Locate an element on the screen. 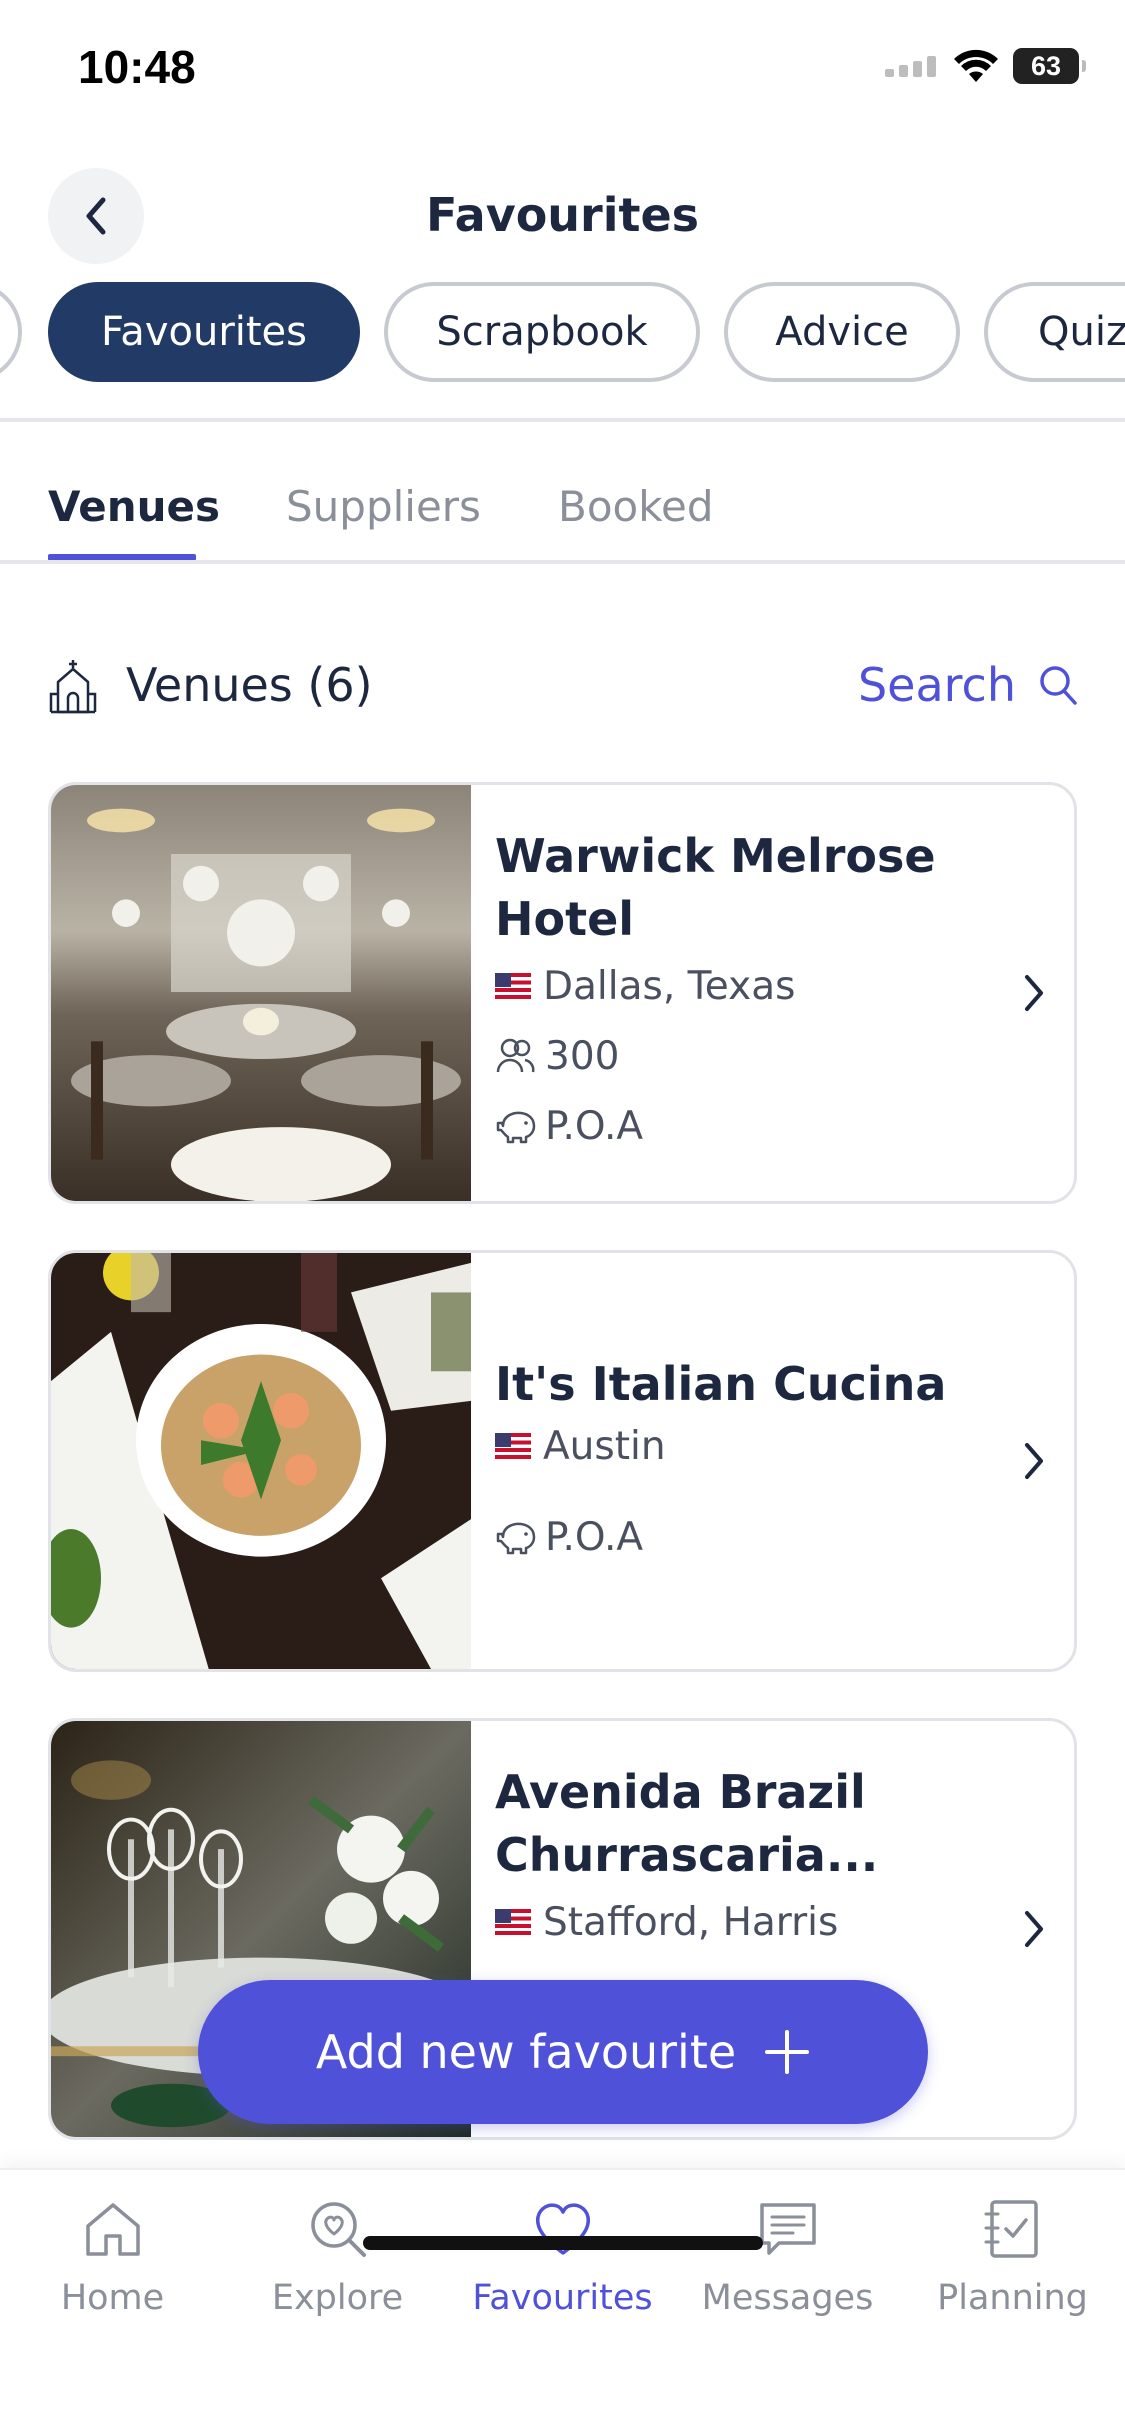 This screenshot has height=2436, width=1125. nav-messages: Messages is located at coordinates (787, 2273).